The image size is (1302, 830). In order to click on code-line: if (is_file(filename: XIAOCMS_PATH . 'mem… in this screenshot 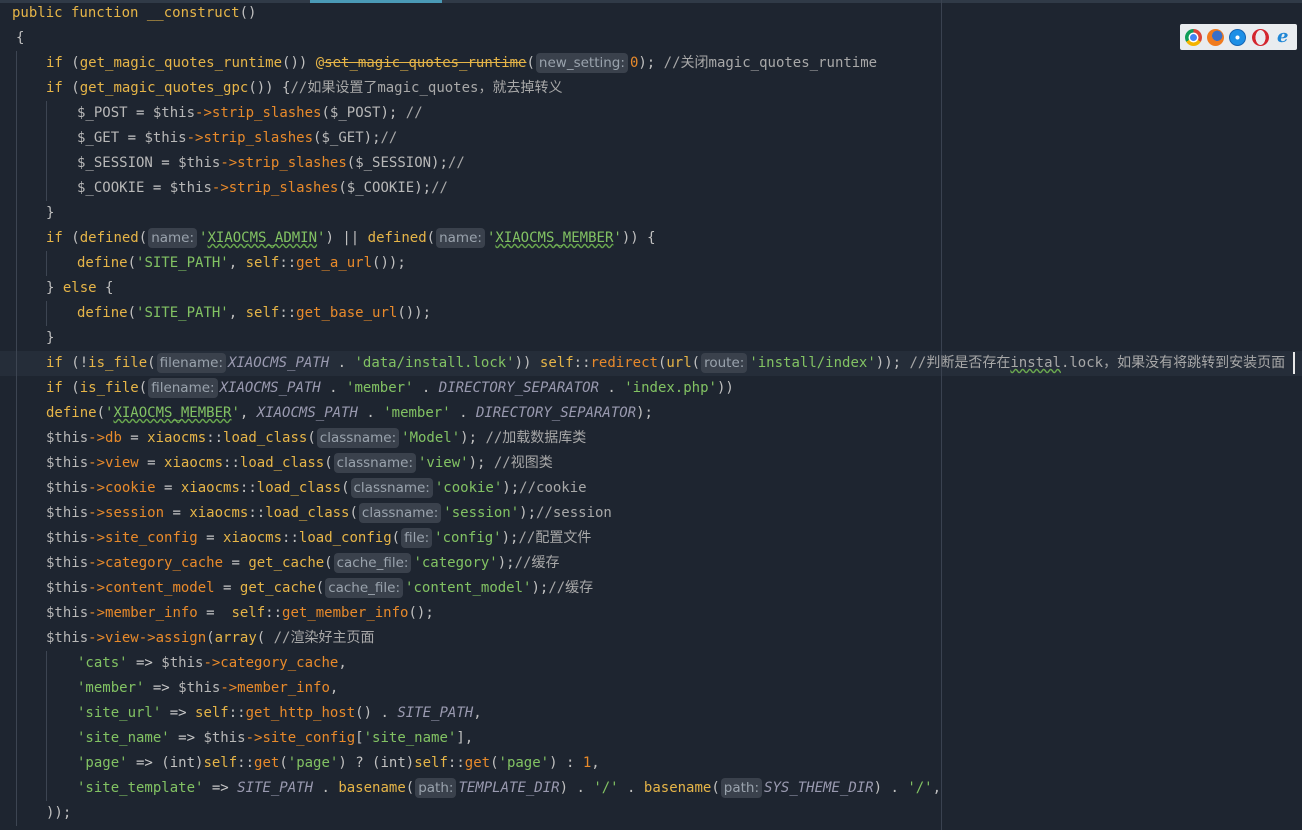, I will do `click(390, 388)`.